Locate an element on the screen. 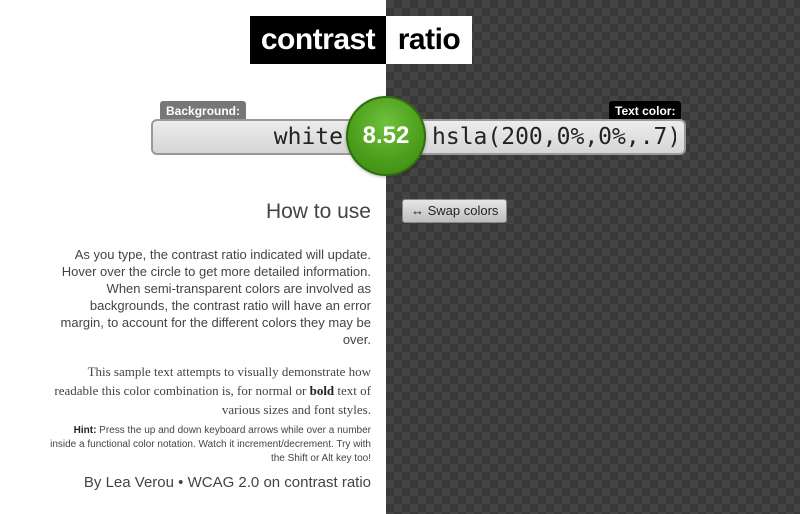 Image resolution: width=800 pixels, height=514 pixels. sample-text-bold: bold is located at coordinates (322, 390).